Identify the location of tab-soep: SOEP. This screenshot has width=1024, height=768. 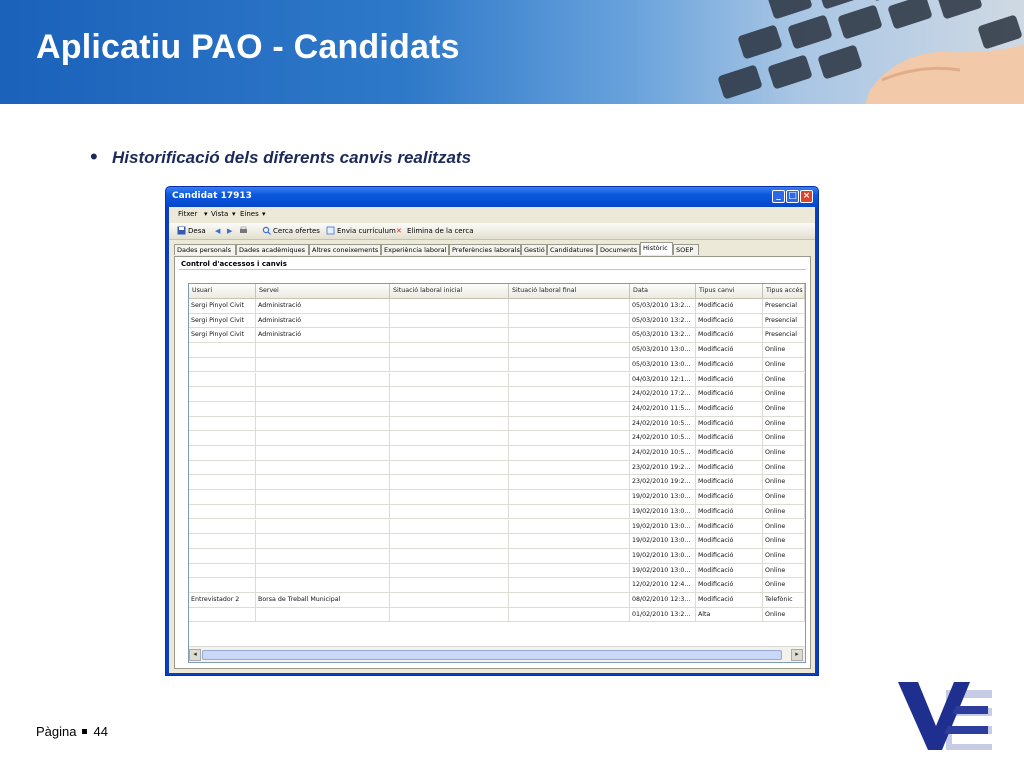
(686, 249).